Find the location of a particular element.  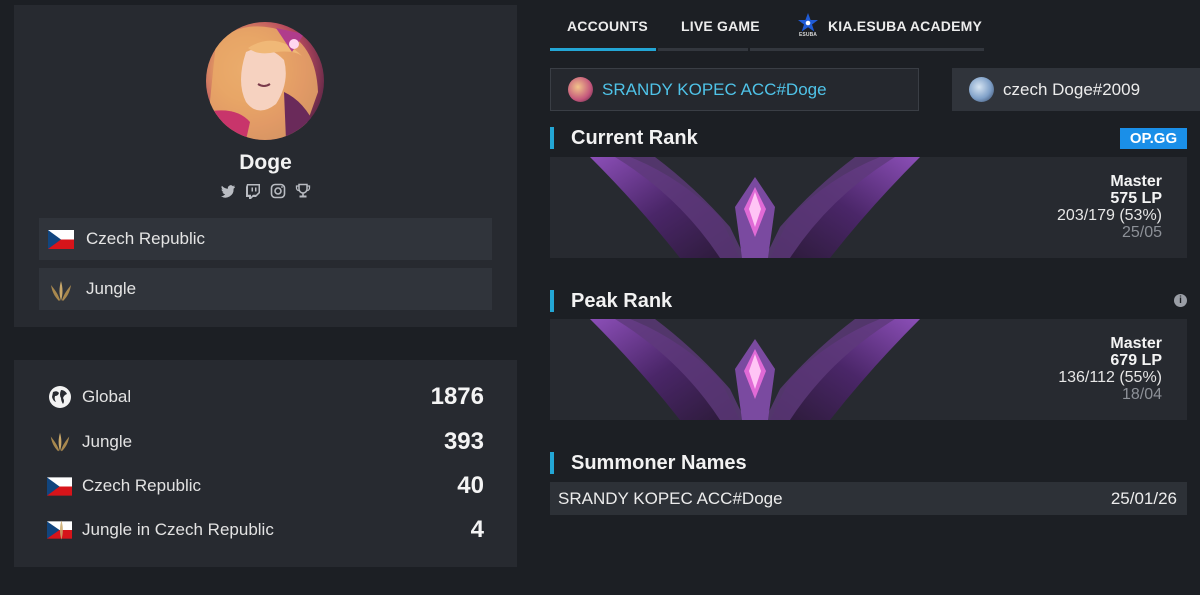

account-name: czech Doge#2009 is located at coordinates (1072, 89).